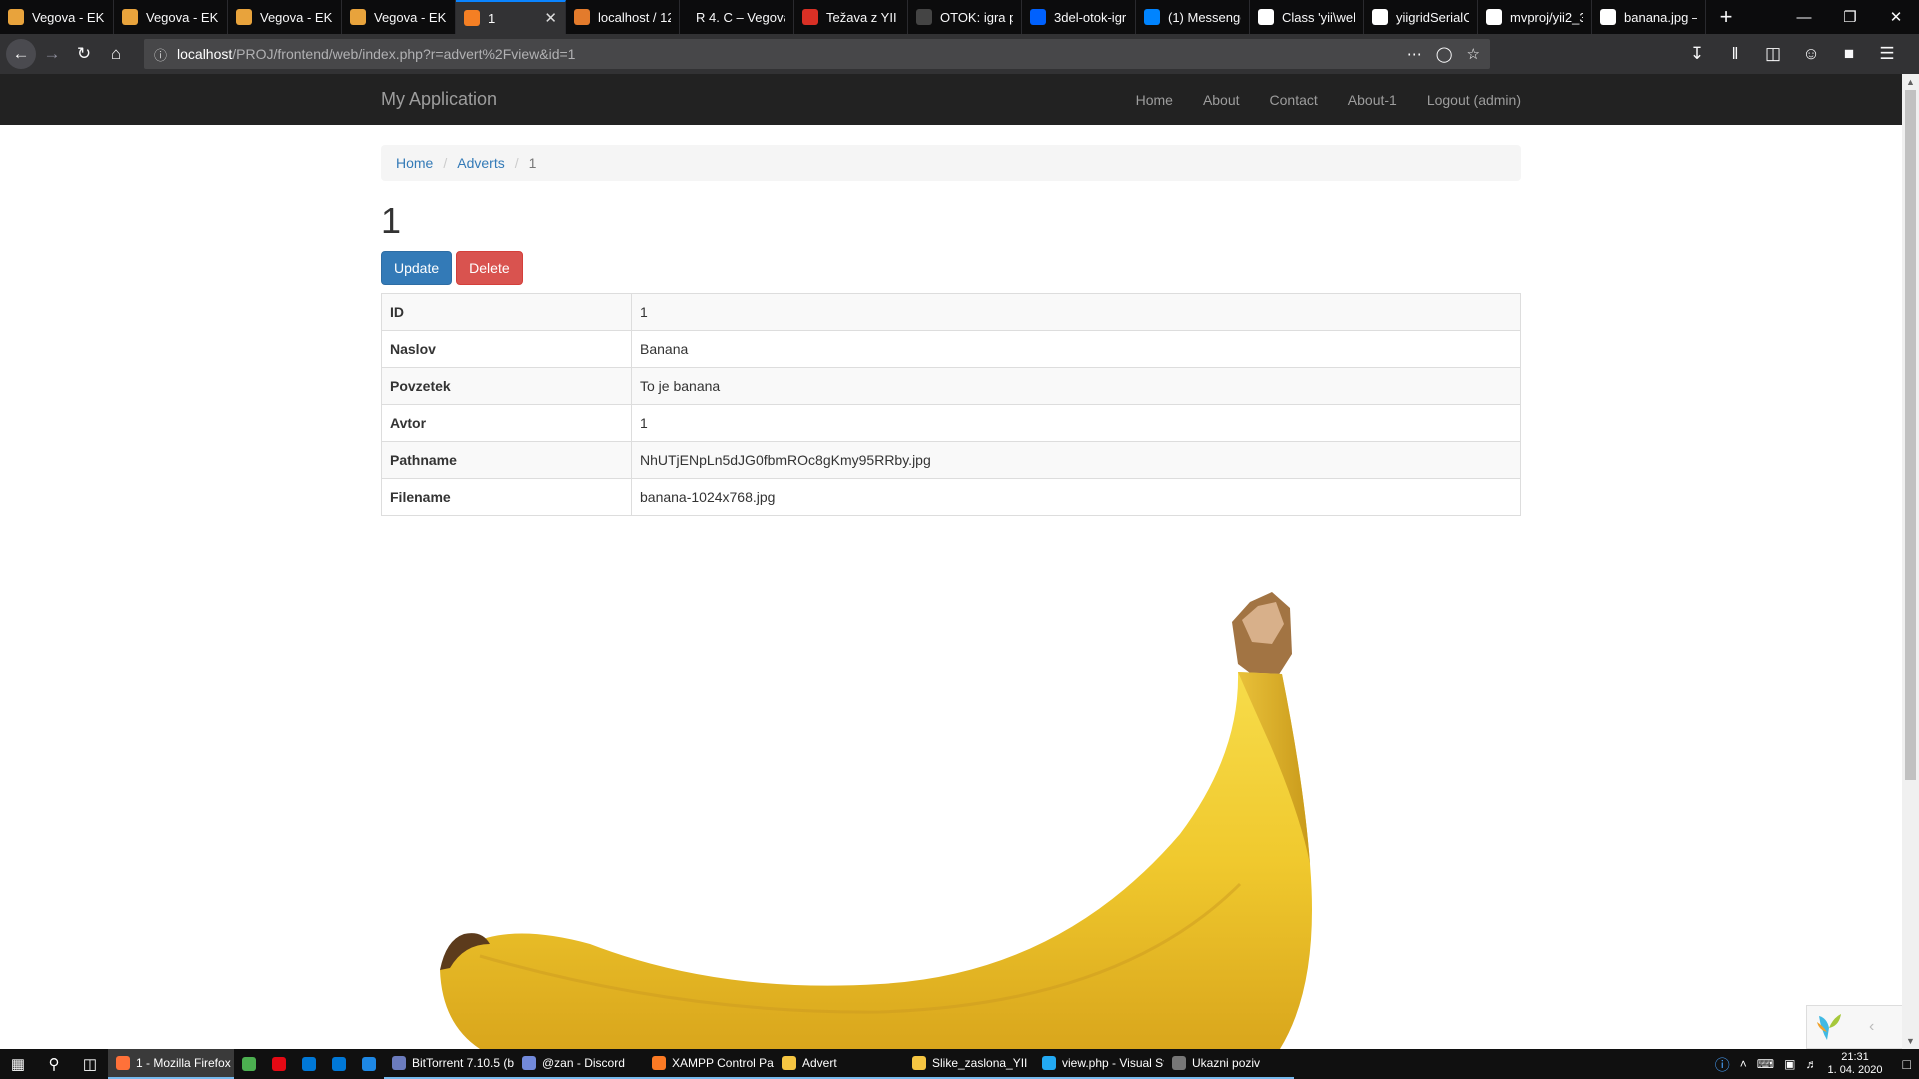  I want to click on browser-tab: banana.jpg –, so click(1649, 17).